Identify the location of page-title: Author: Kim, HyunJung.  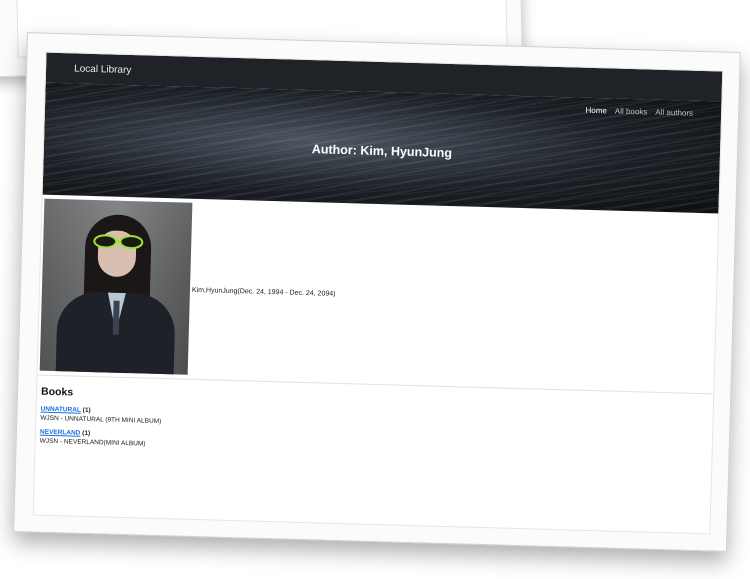
(382, 151).